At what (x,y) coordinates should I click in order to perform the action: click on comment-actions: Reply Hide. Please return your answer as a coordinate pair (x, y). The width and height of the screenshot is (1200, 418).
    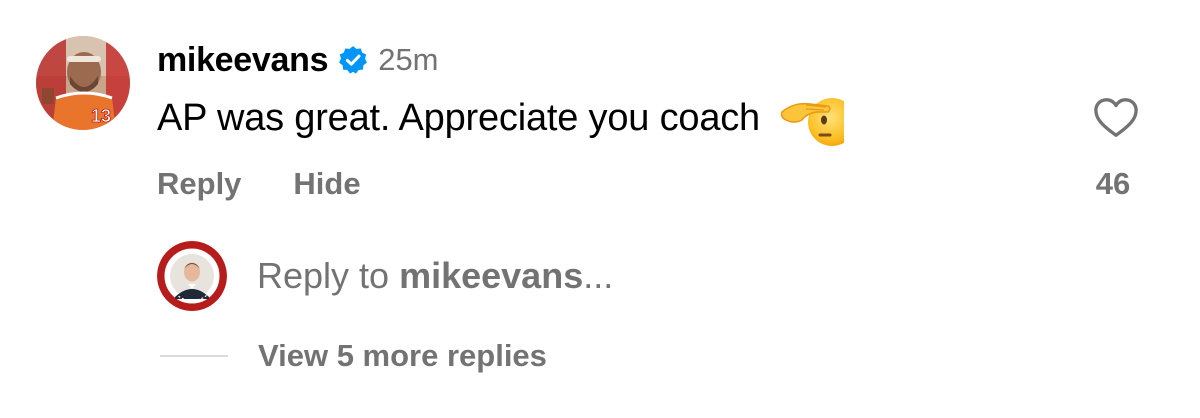
    Looking at the image, I should click on (259, 184).